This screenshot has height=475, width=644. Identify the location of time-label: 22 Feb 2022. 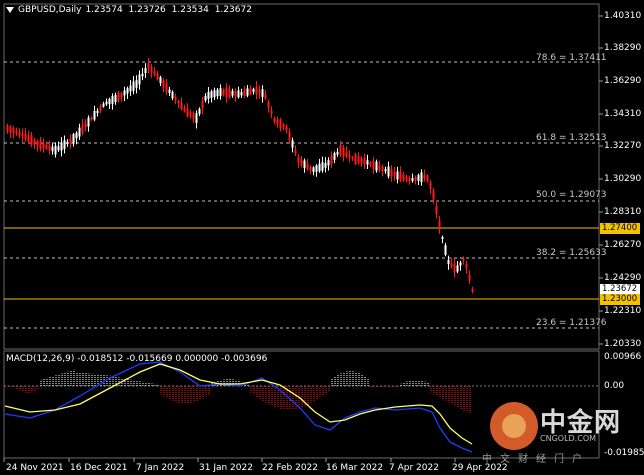
(290, 468).